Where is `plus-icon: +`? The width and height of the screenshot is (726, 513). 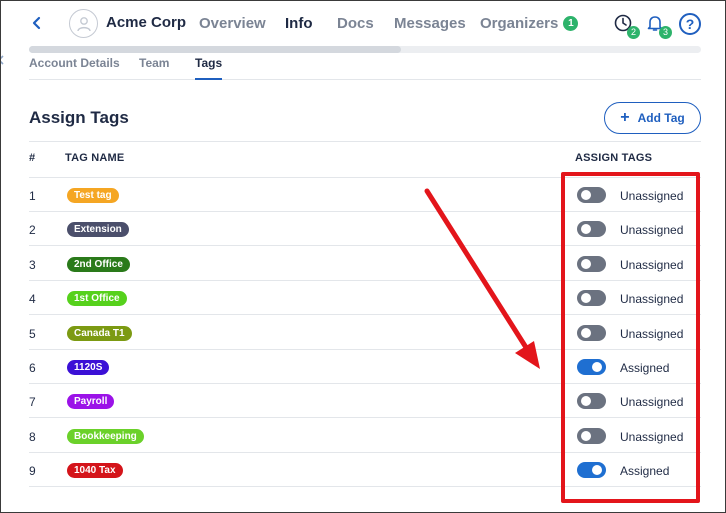
plus-icon: + is located at coordinates (625, 117).